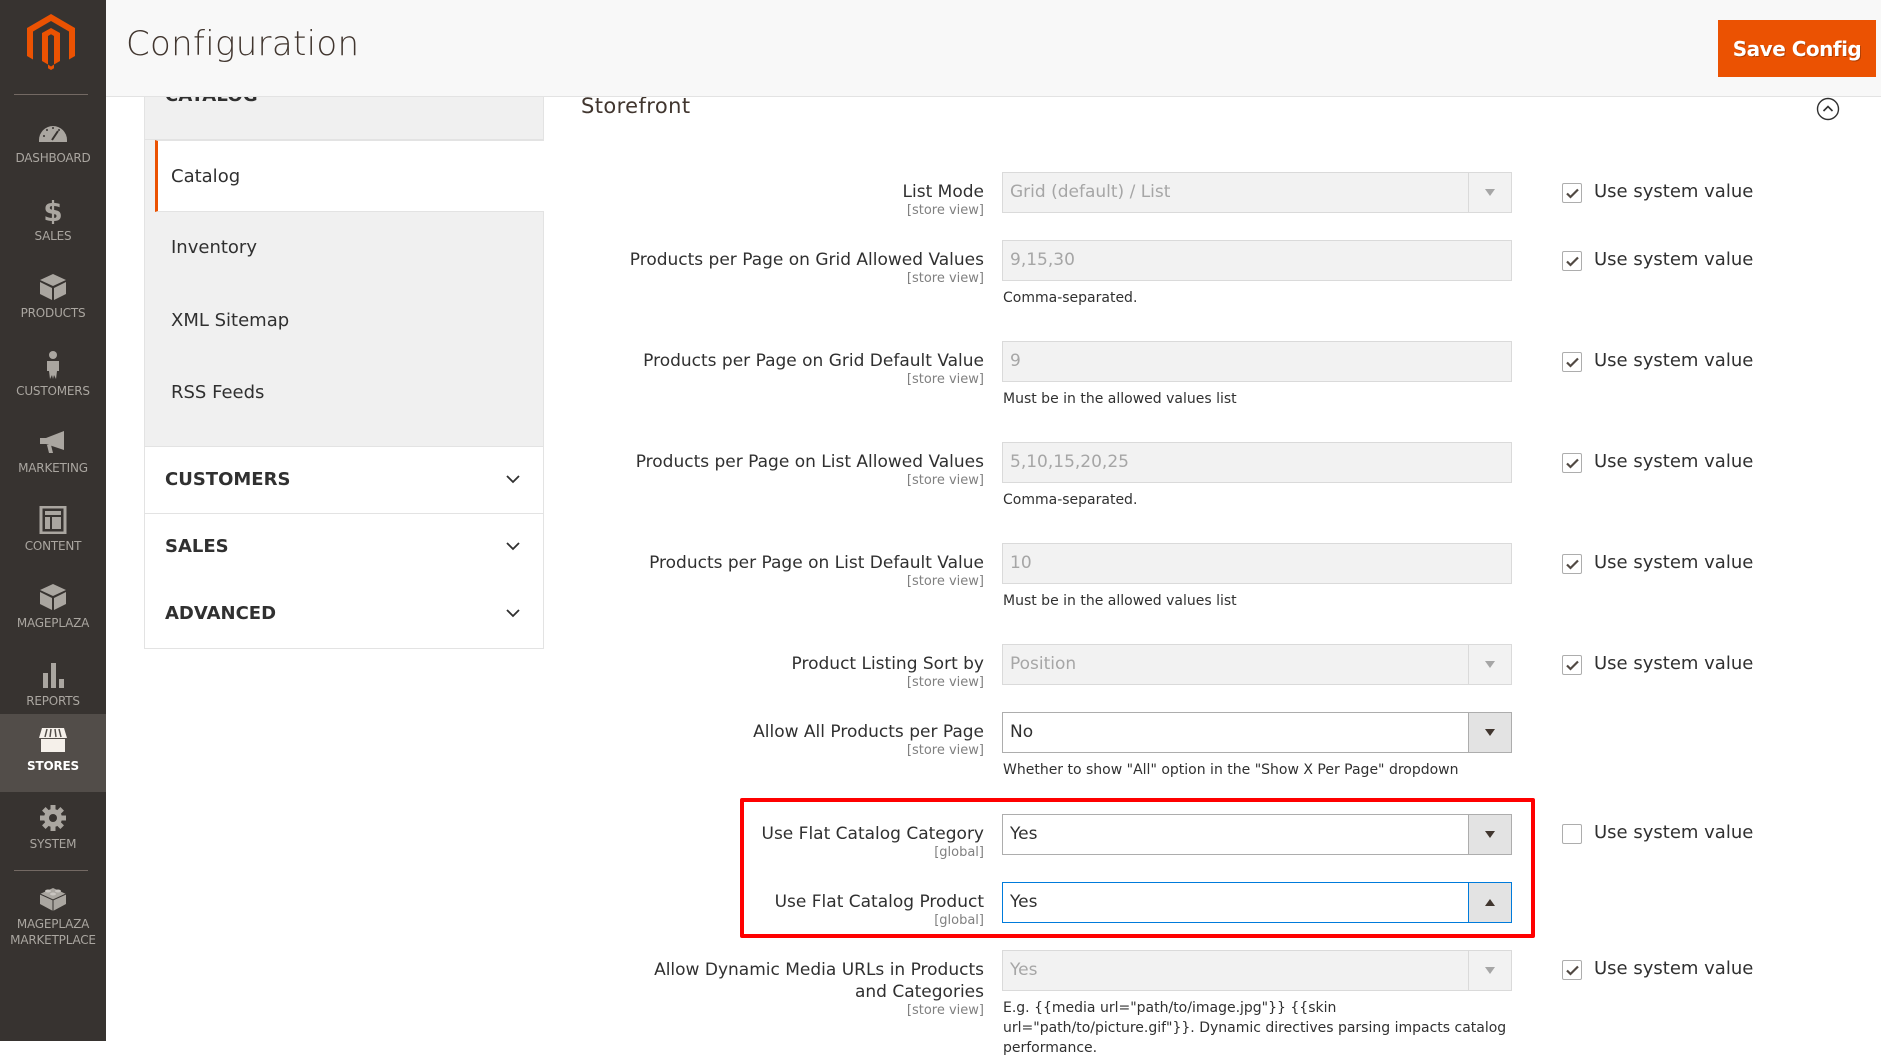  Describe the element at coordinates (1257, 361) in the screenshot. I see `grid-default-value-input: 9` at that location.